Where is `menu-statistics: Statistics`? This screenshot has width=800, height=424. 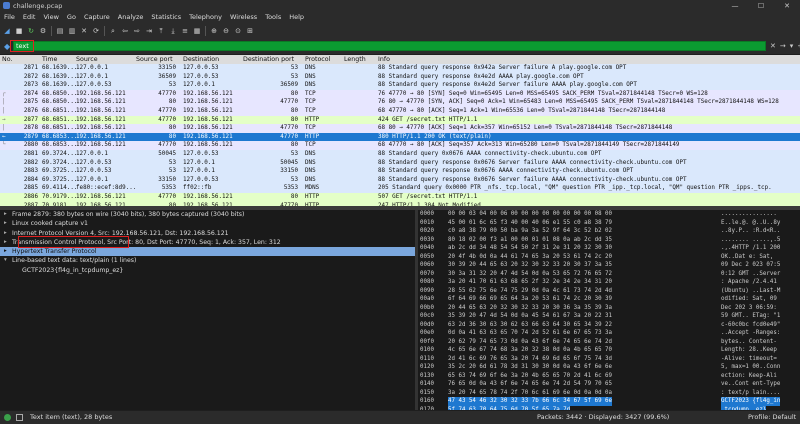 menu-statistics: Statistics is located at coordinates (166, 17).